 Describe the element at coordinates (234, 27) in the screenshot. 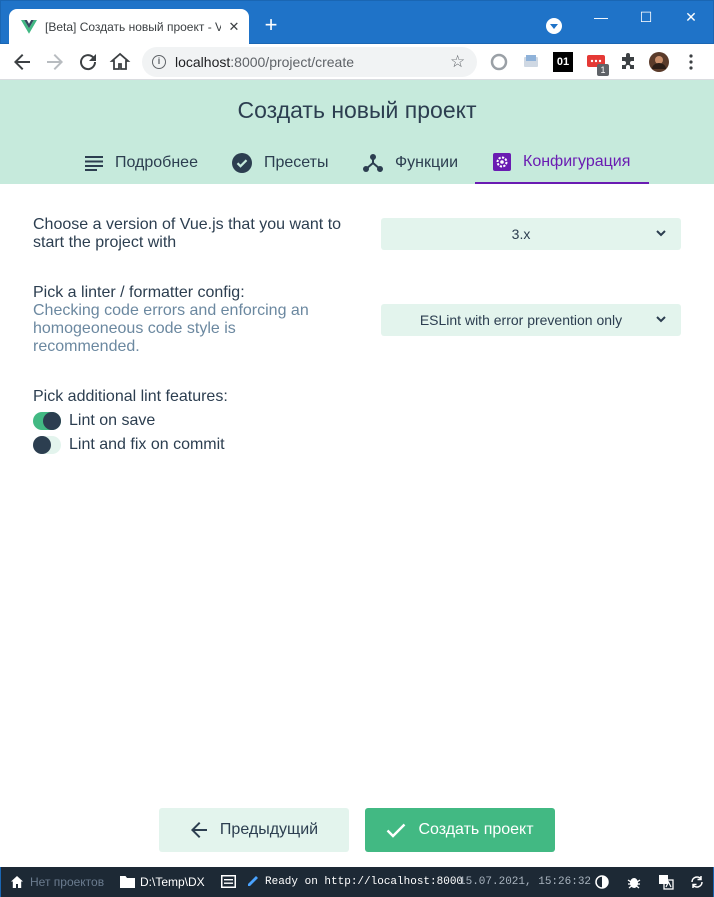

I see `tab-close-icon: ✕` at that location.